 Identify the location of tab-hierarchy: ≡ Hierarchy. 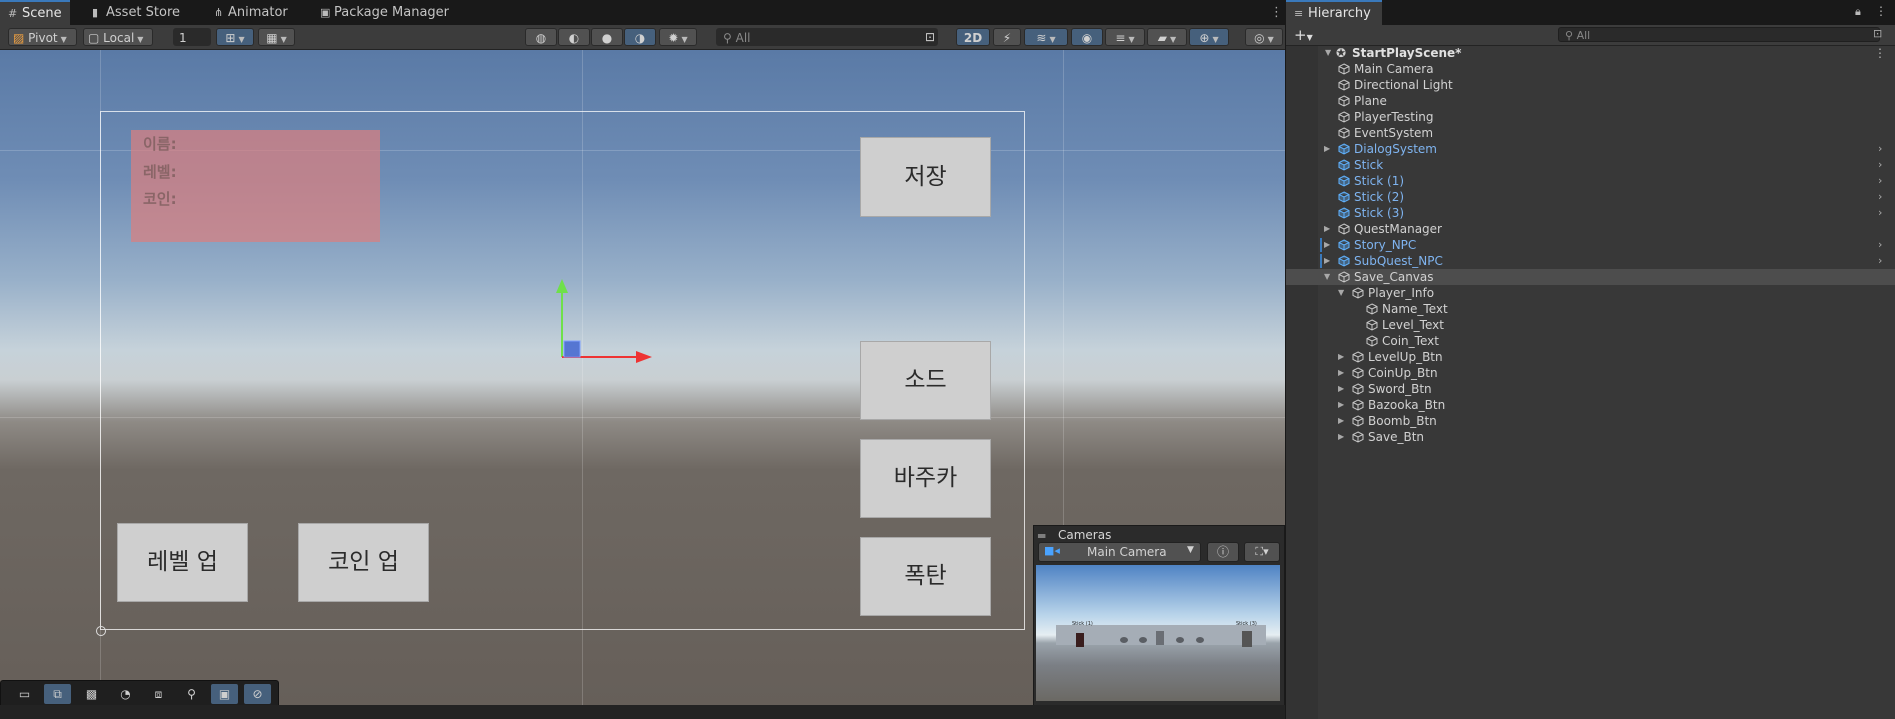
(1334, 12).